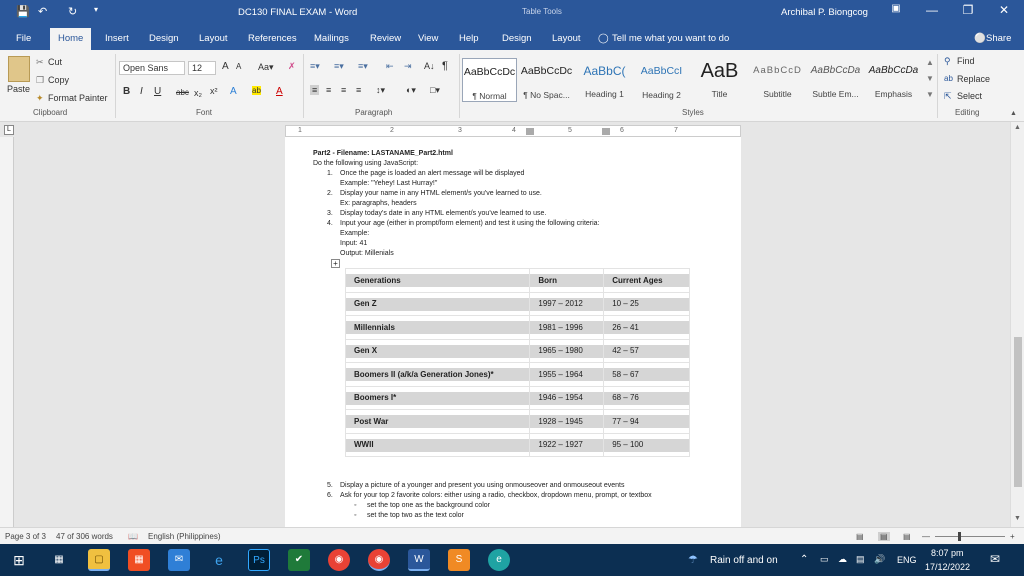  I want to click on superscript-icon: x², so click(214, 91).